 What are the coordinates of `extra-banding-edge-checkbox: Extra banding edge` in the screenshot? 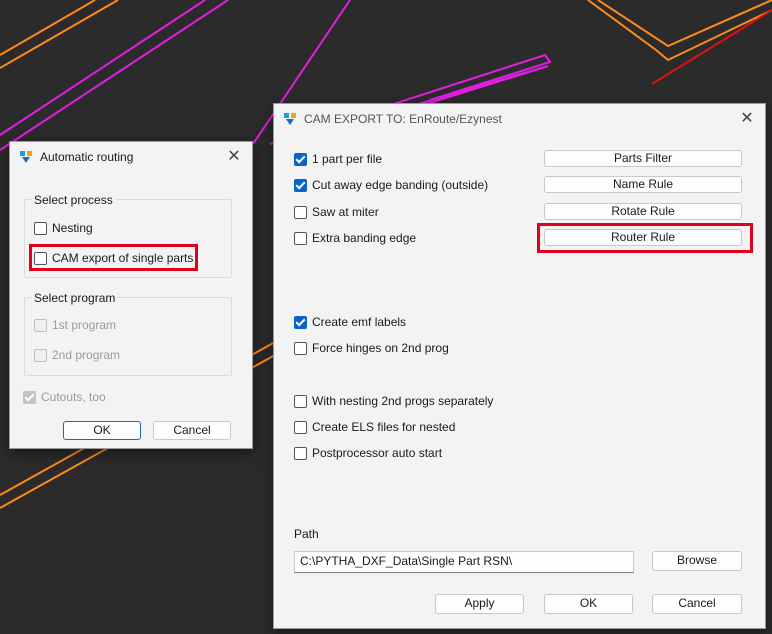 It's located at (355, 238).